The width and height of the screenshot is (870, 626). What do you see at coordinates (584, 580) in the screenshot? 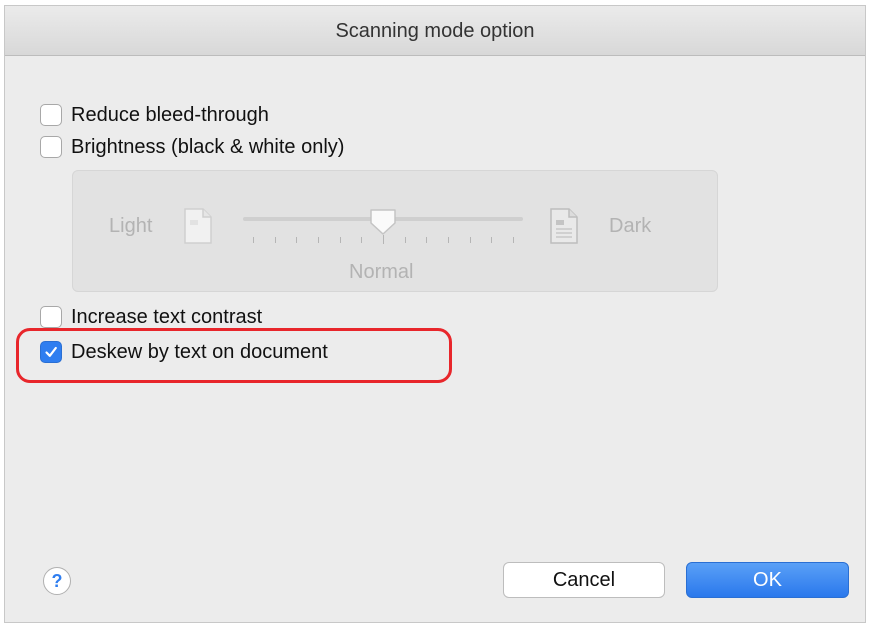
I see `cancel-button: Cancel` at bounding box center [584, 580].